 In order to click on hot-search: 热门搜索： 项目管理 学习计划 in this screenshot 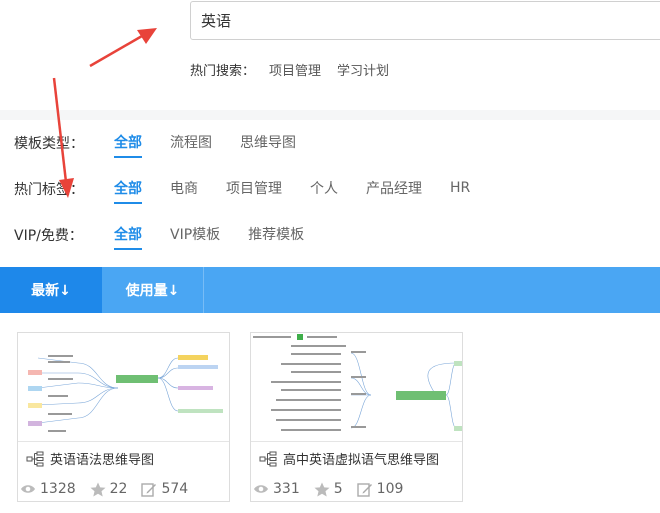, I will do `click(297, 69)`.